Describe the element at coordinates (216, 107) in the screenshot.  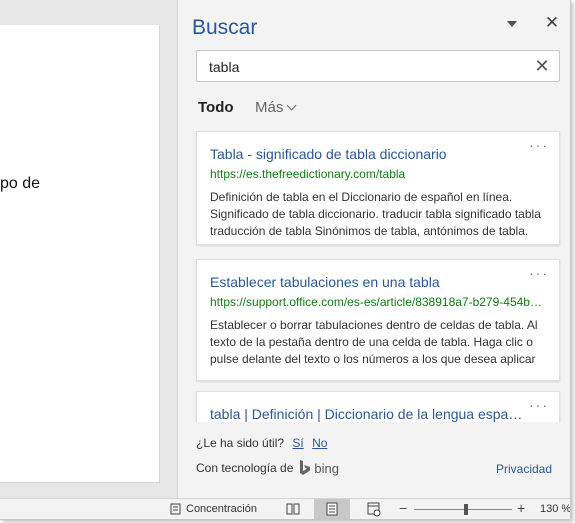
I see `tab-all: Todo` at that location.